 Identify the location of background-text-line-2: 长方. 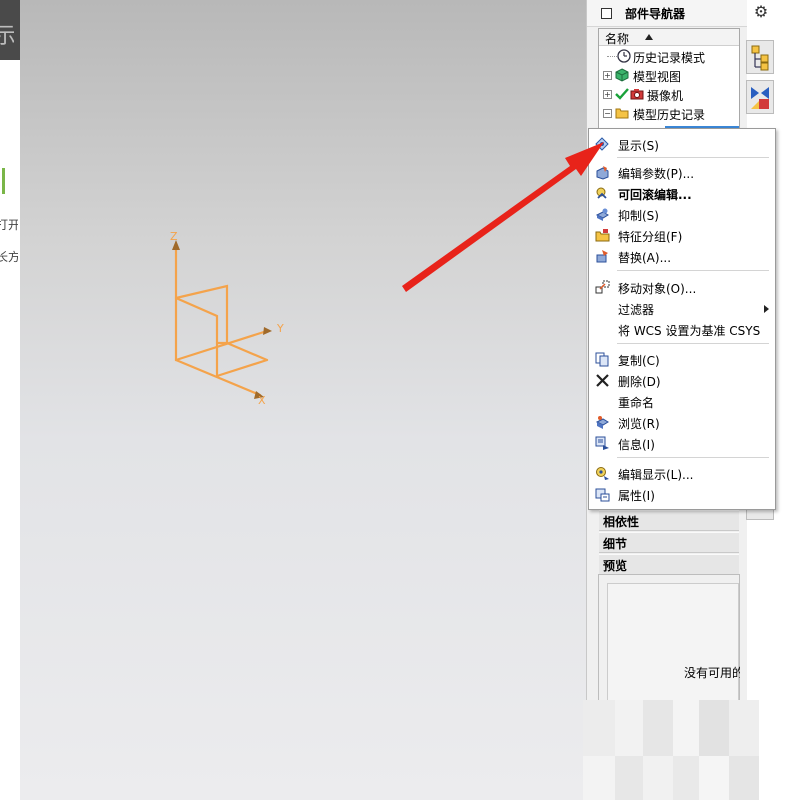
(9, 257).